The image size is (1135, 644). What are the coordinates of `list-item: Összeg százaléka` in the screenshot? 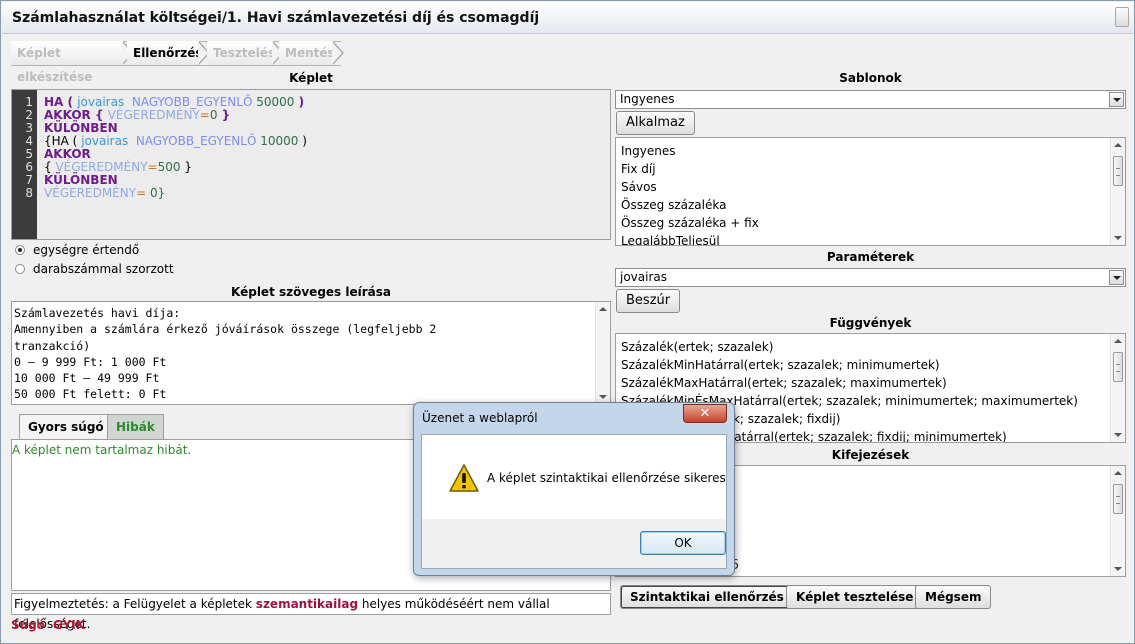 It's located at (690, 205).